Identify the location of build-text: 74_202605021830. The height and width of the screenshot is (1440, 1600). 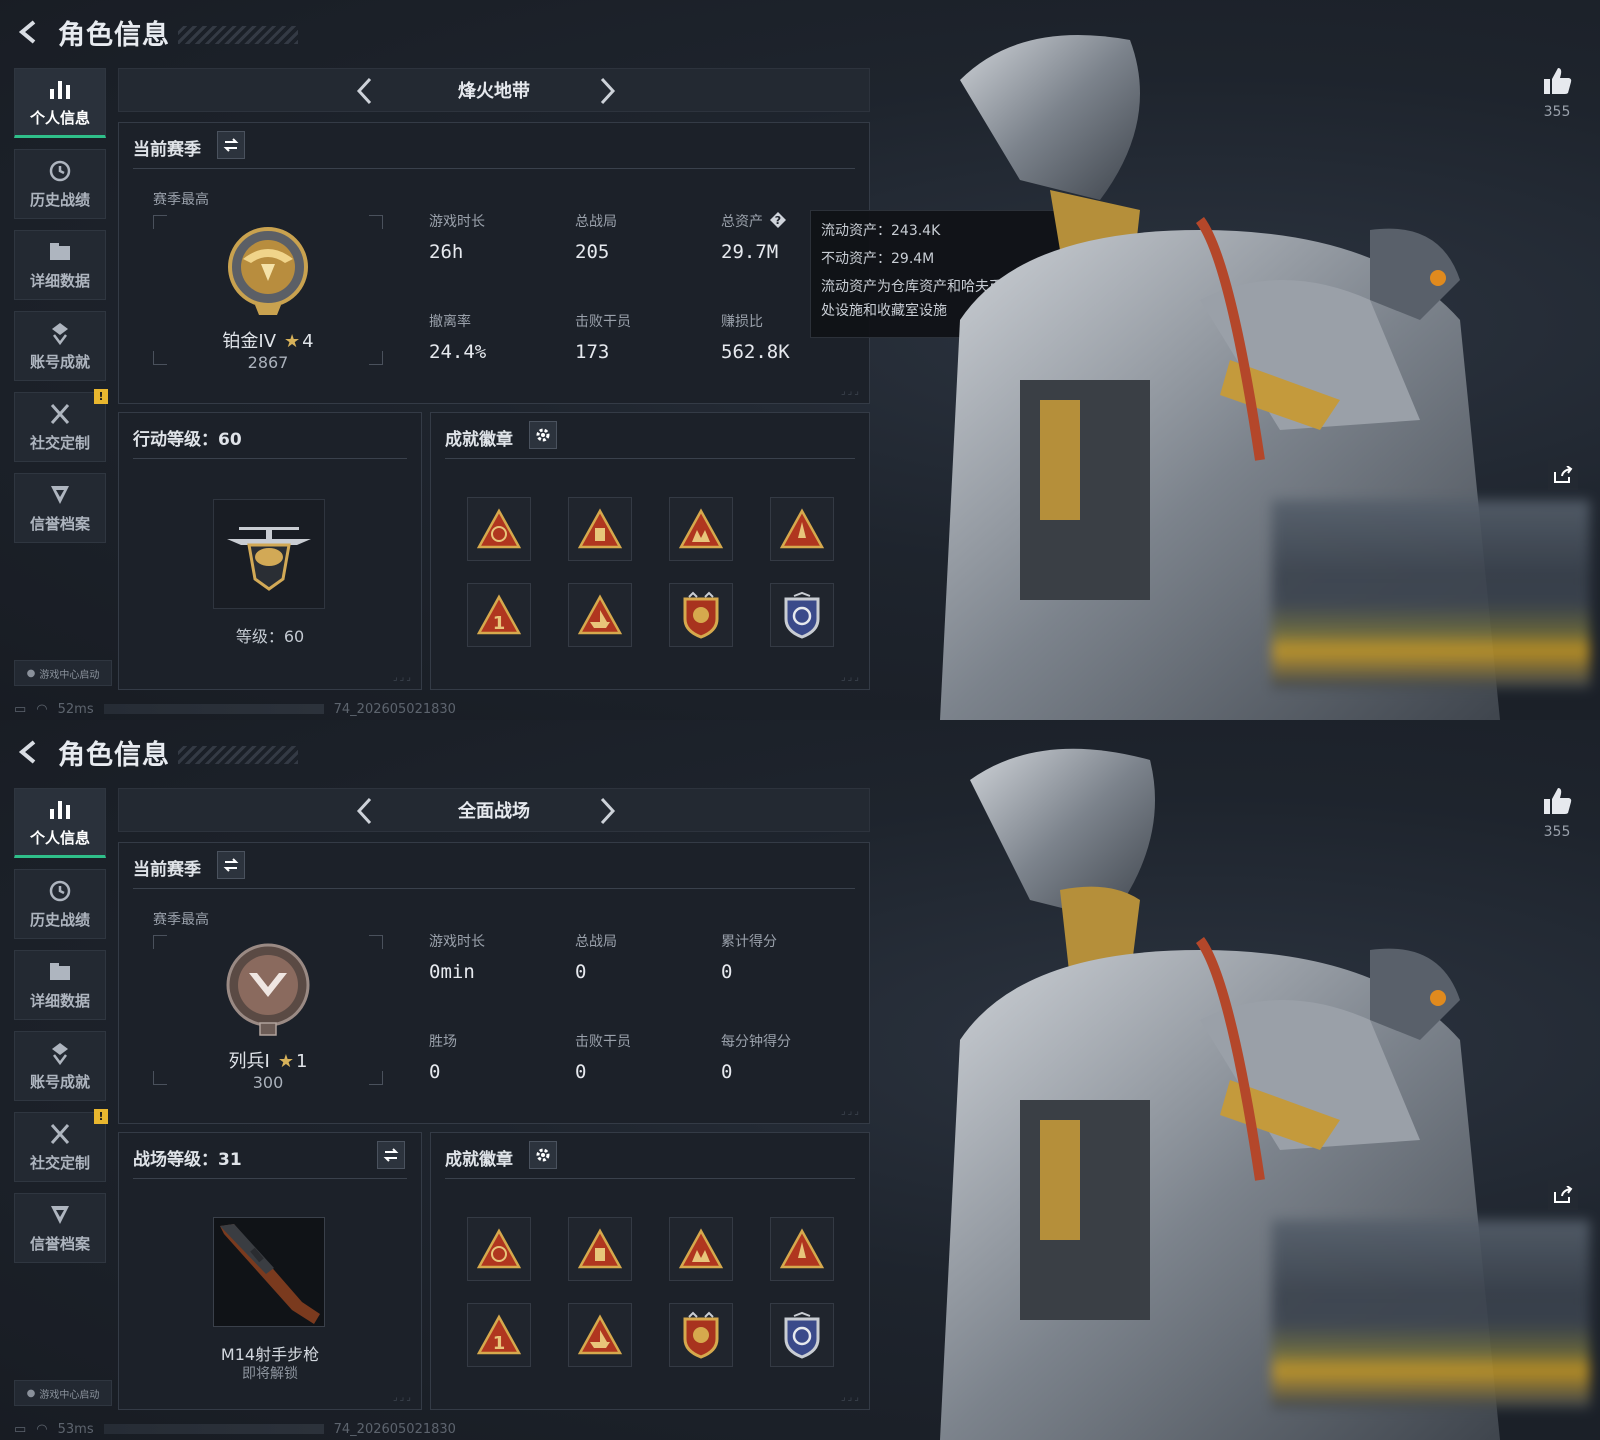
(394, 1429).